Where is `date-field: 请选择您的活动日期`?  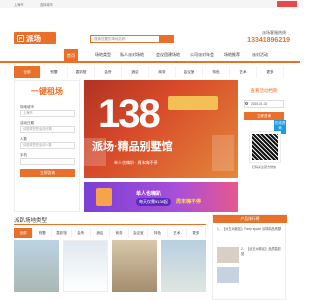
date-field: 请选择您的活动日期 is located at coordinates (47, 129).